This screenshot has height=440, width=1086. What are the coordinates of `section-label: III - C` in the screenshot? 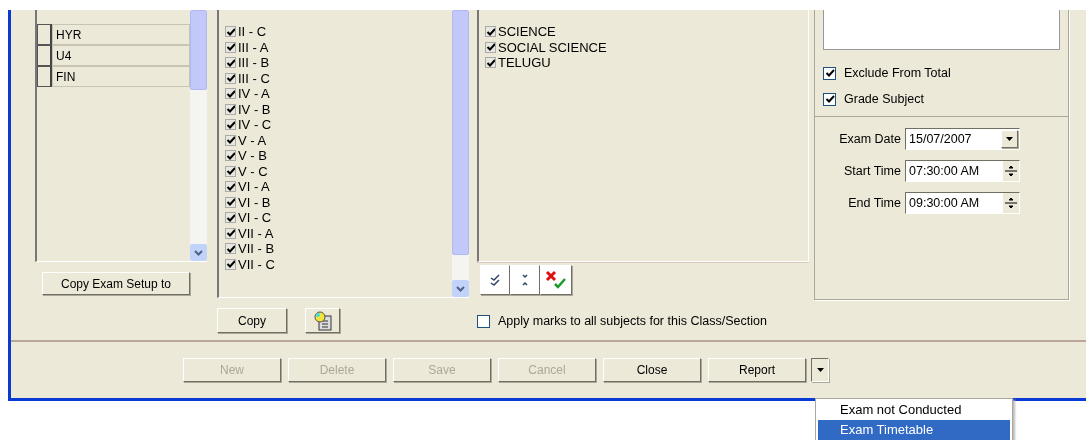 It's located at (254, 78).